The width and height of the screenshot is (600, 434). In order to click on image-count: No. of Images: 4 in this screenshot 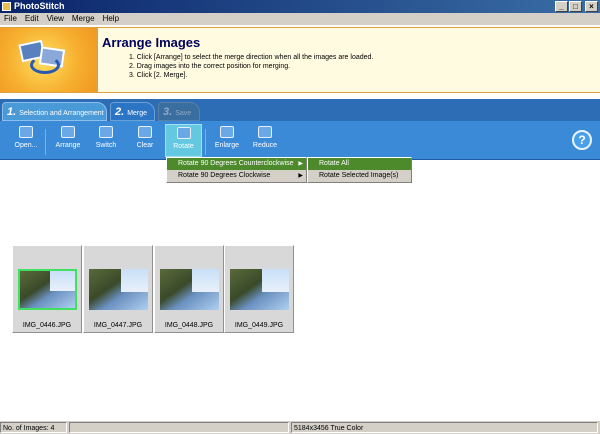, I will do `click(33, 427)`.